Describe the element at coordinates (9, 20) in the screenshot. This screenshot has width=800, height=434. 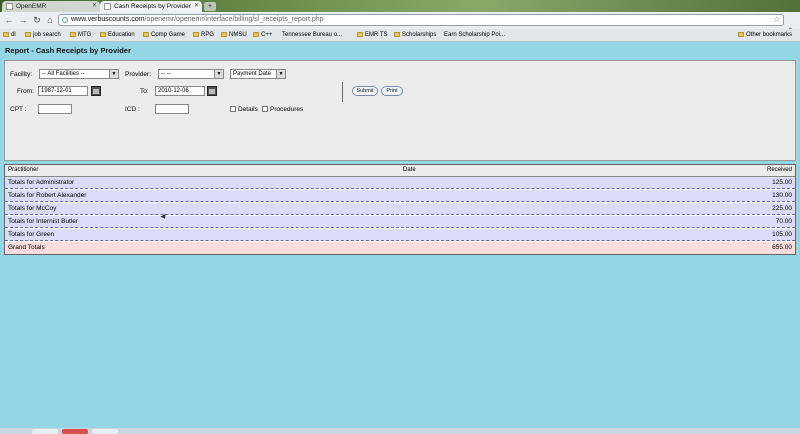
I see `back-icon: ←` at that location.